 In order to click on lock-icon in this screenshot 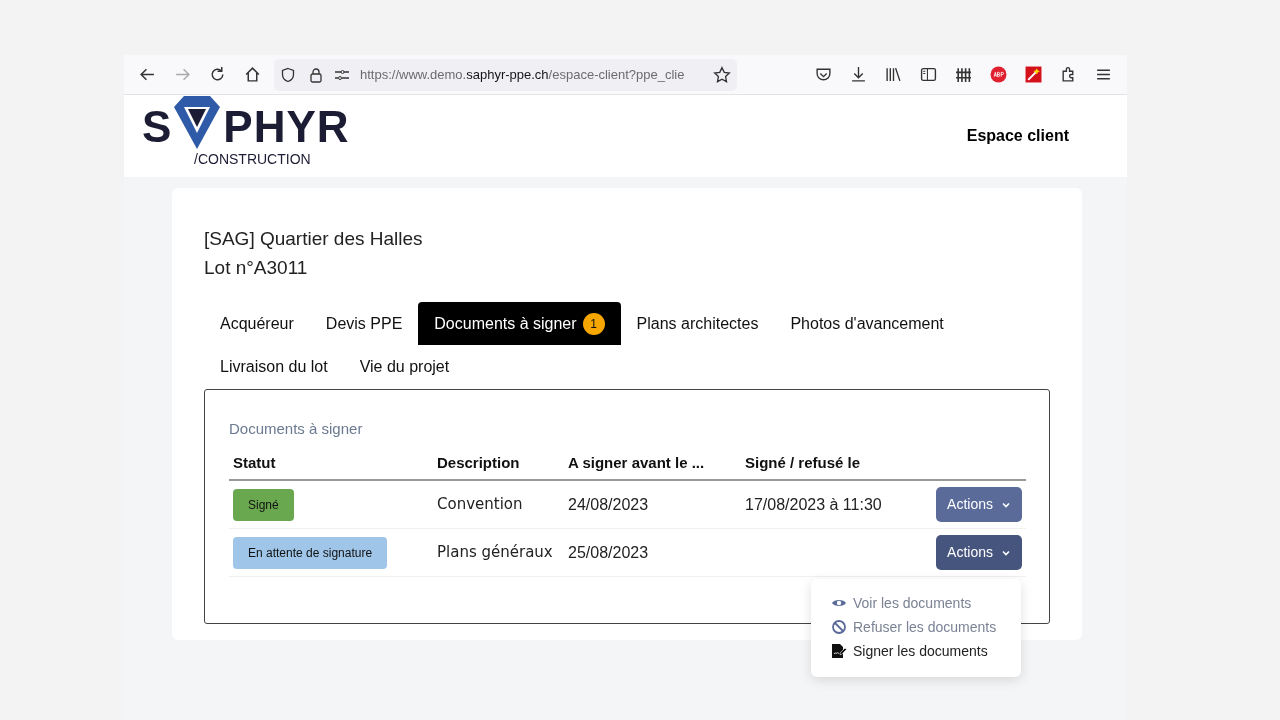, I will do `click(316, 74)`.